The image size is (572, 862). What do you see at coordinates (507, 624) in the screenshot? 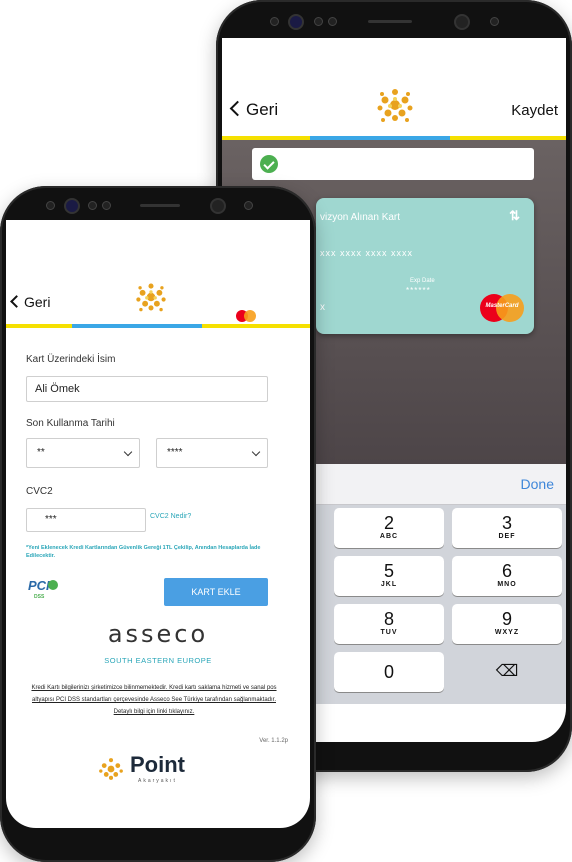
I see `key-9: 9 WXYZ` at bounding box center [507, 624].